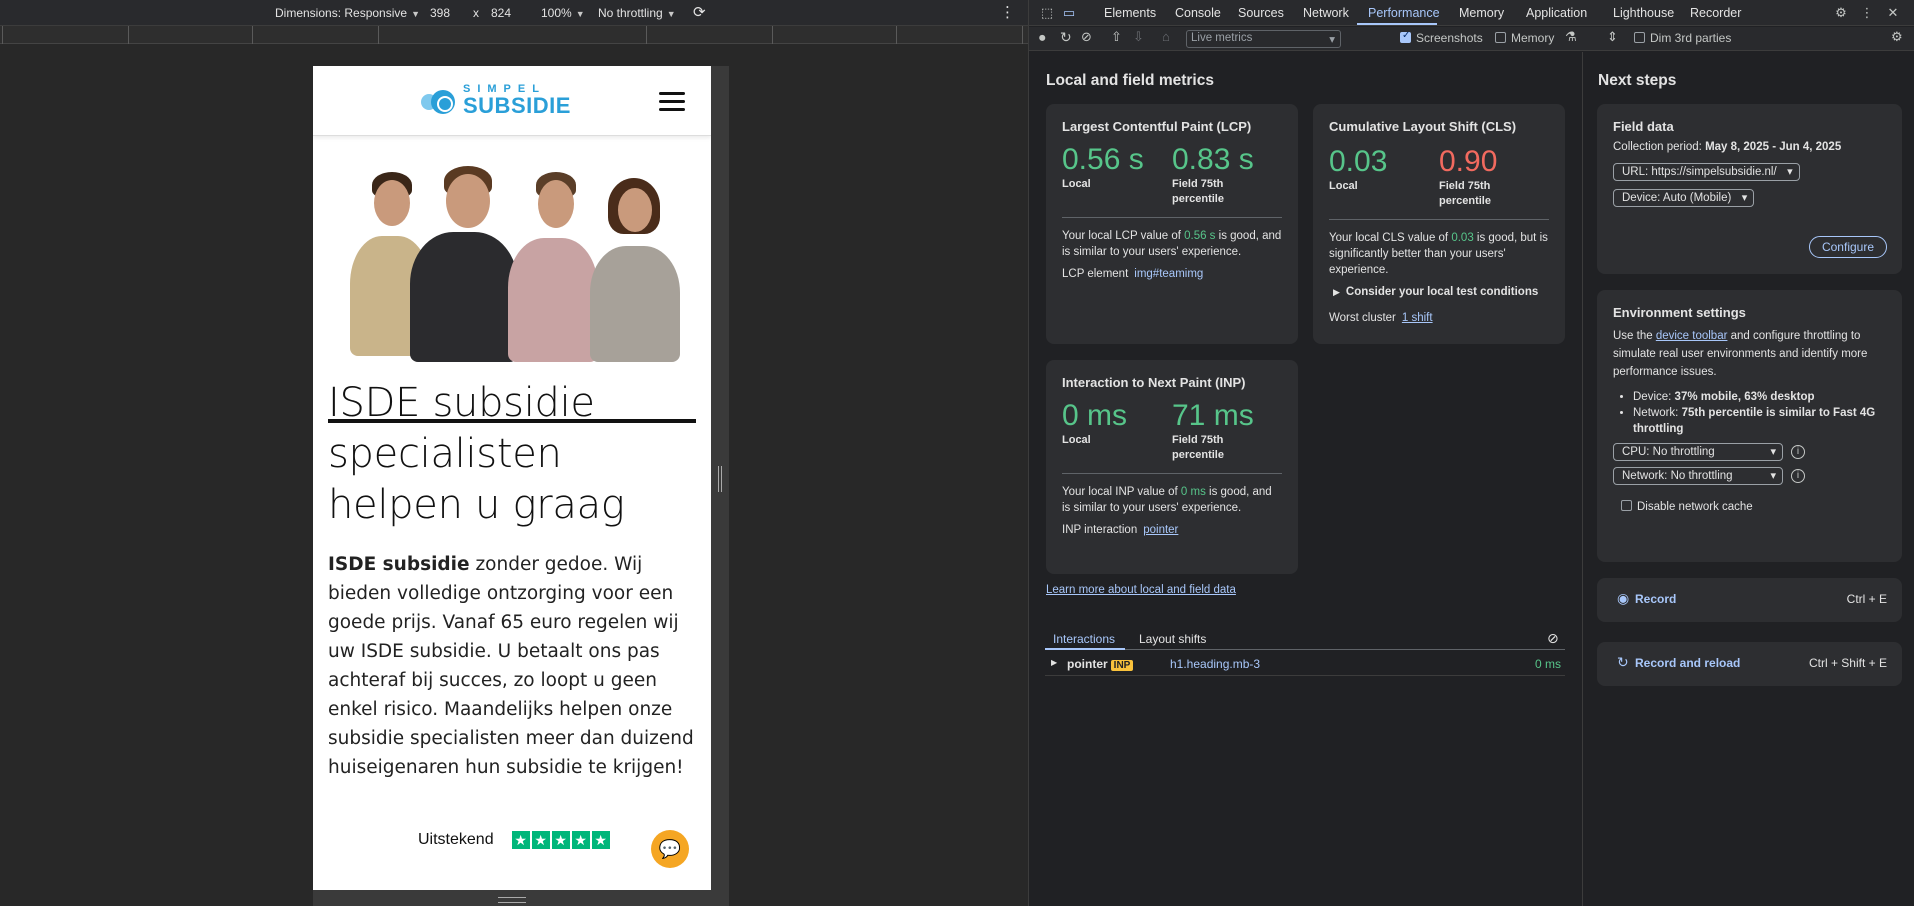 The height and width of the screenshot is (906, 1914). Describe the element at coordinates (1138, 37) in the screenshot. I see `download-icon: ⇩` at that location.